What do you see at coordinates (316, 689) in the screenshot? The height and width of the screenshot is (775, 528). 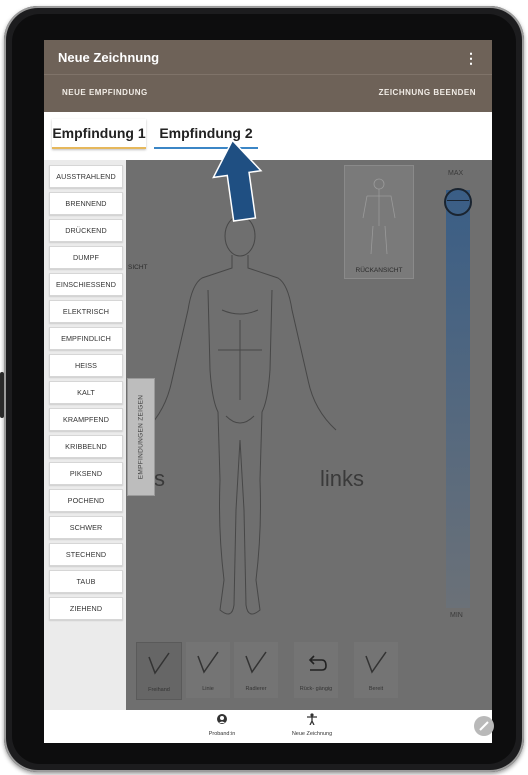 I see `tool-label: Rück- gängig` at bounding box center [316, 689].